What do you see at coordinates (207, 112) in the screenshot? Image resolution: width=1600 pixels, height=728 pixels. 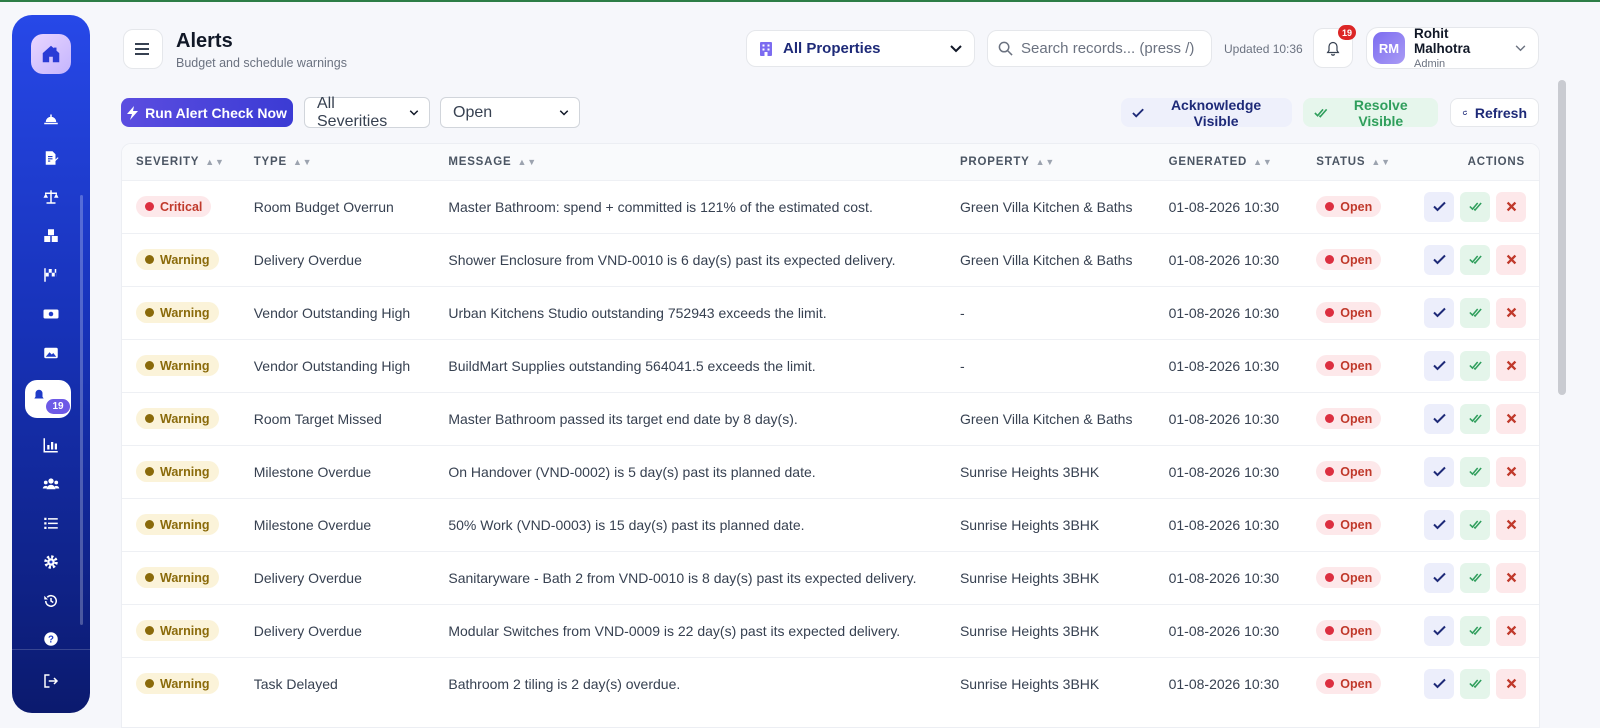 I see `run-alert-check-button: Run Alert Check Now` at bounding box center [207, 112].